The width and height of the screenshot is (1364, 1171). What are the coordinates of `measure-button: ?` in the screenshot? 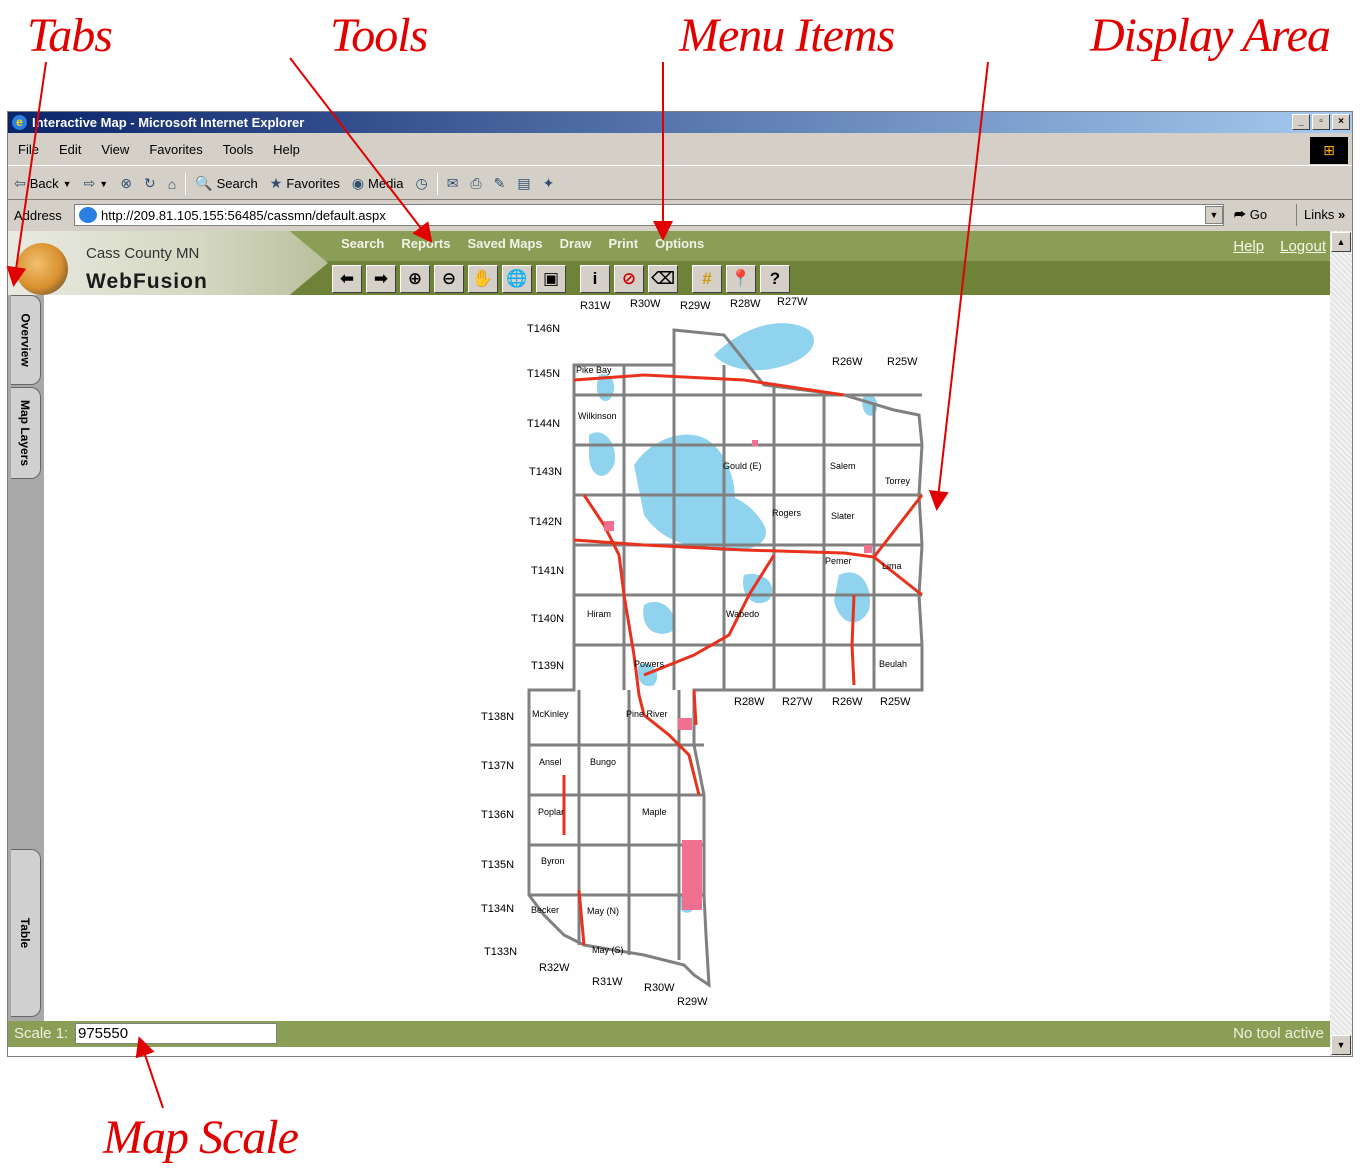 It's located at (775, 279).